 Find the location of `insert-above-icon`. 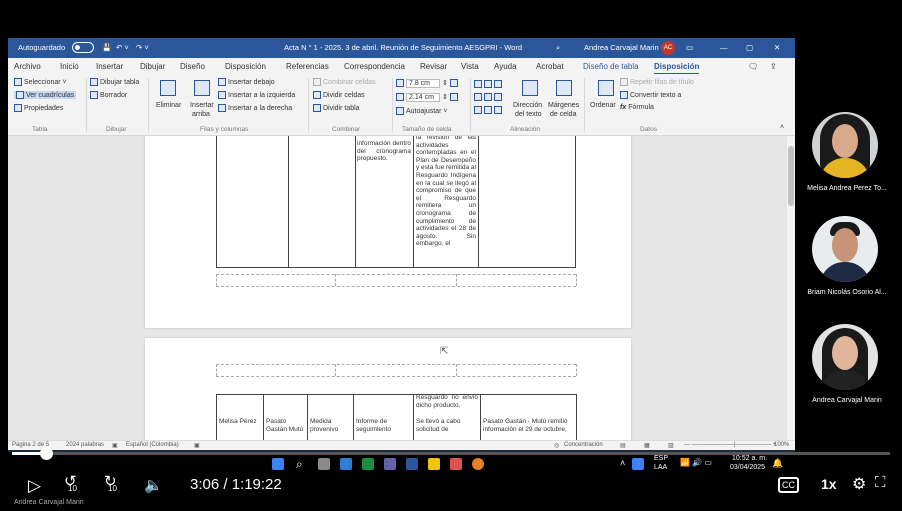

insert-above-icon is located at coordinates (202, 88).